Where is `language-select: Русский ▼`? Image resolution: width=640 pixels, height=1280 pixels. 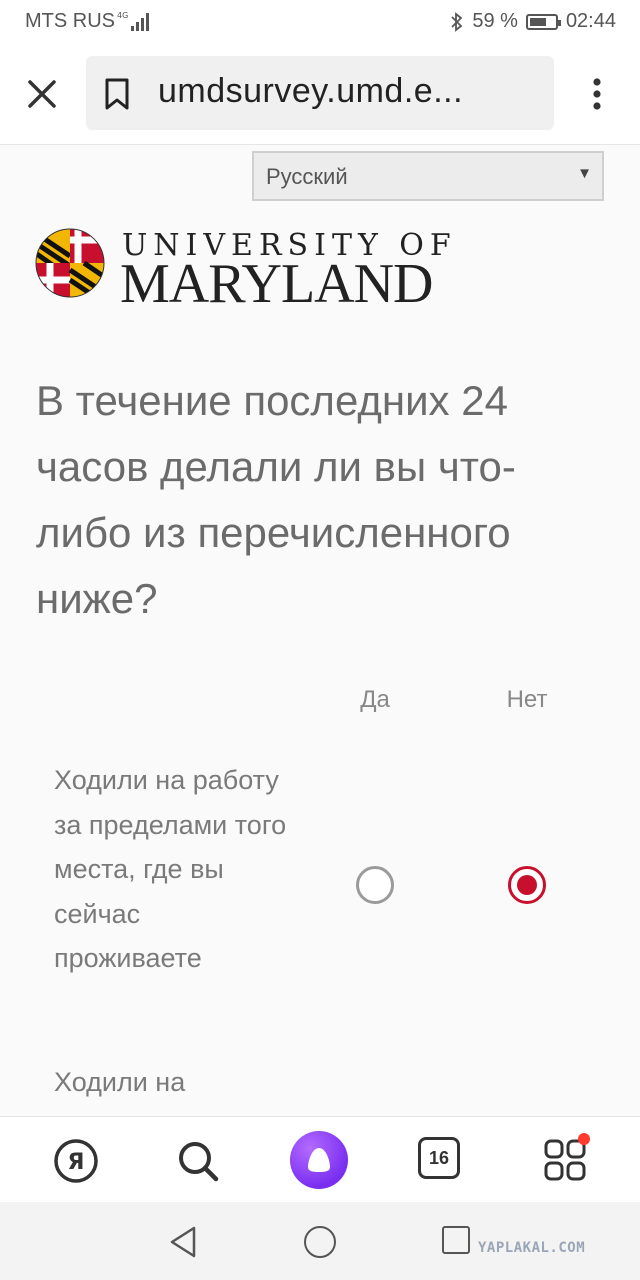
language-select: Русский ▼ is located at coordinates (428, 176).